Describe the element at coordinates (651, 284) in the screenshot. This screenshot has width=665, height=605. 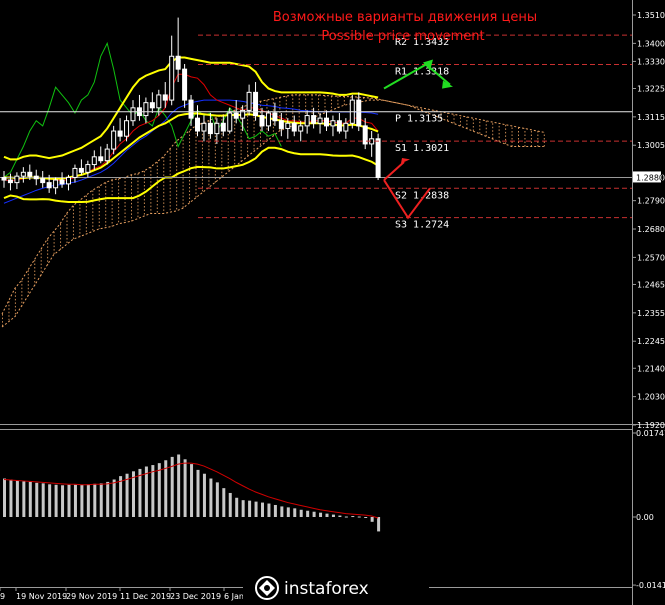
I see `y-tick-label: 1.2465` at that location.